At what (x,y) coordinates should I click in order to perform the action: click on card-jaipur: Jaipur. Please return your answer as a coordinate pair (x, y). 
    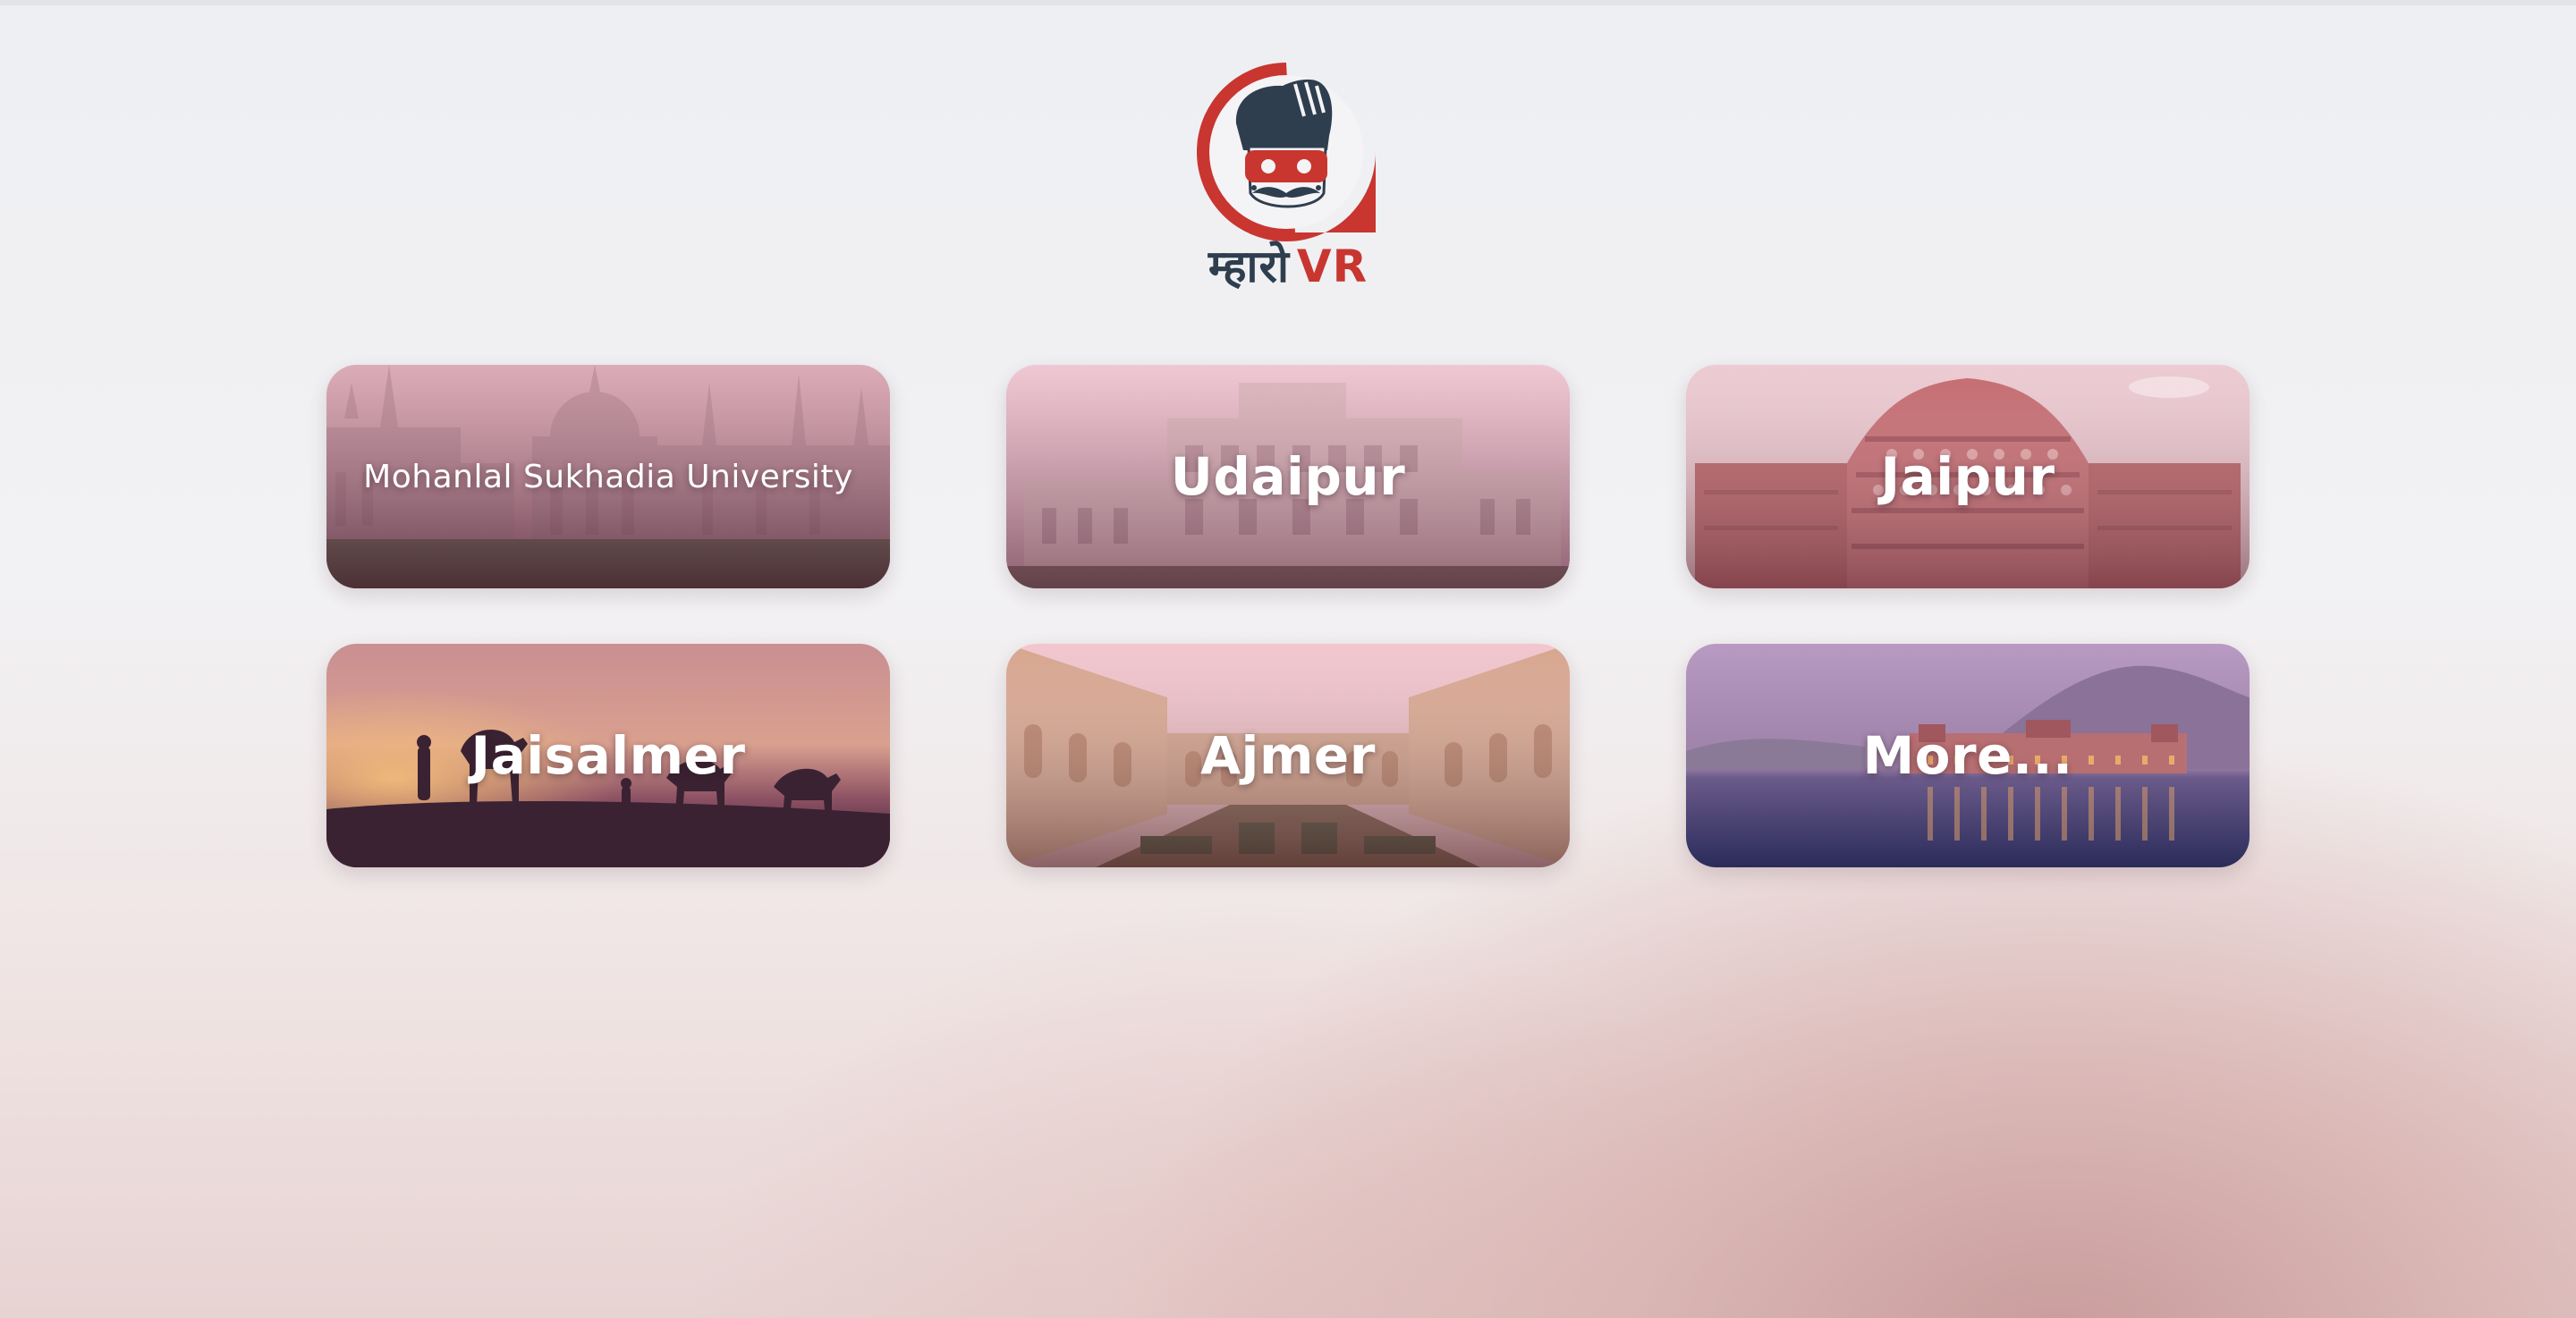
    Looking at the image, I should click on (1968, 477).